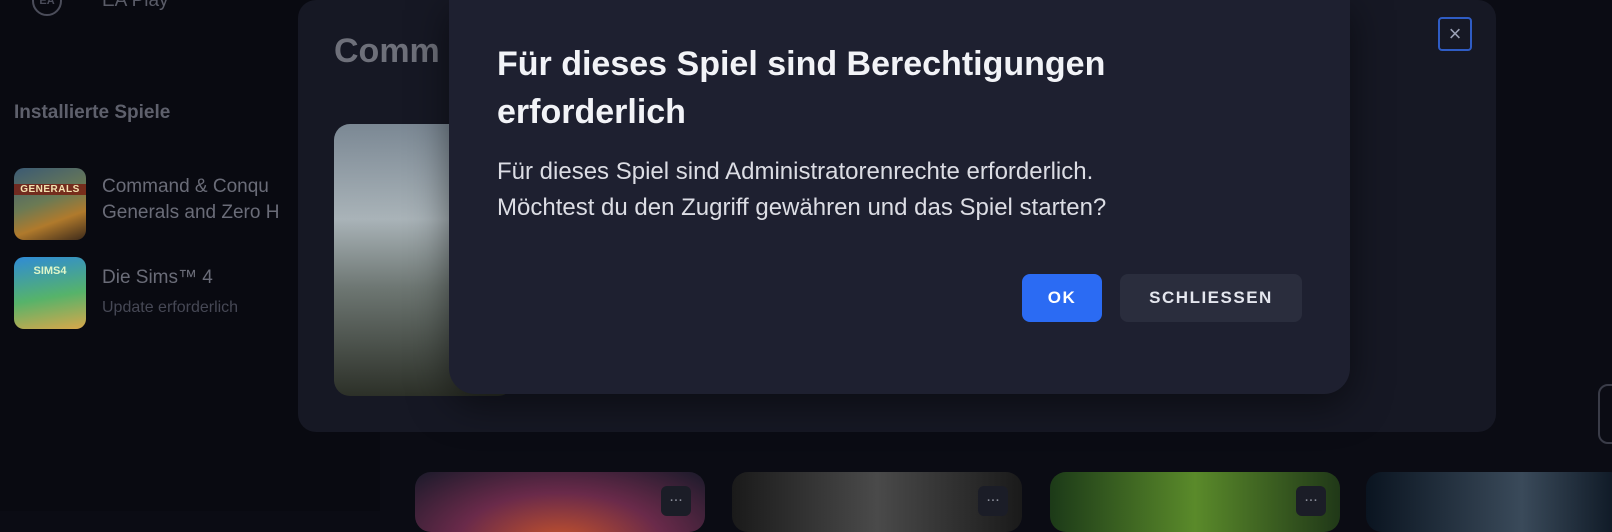 The width and height of the screenshot is (1612, 532). What do you see at coordinates (157, 277) in the screenshot?
I see `game-title: Die Sims™ 4` at bounding box center [157, 277].